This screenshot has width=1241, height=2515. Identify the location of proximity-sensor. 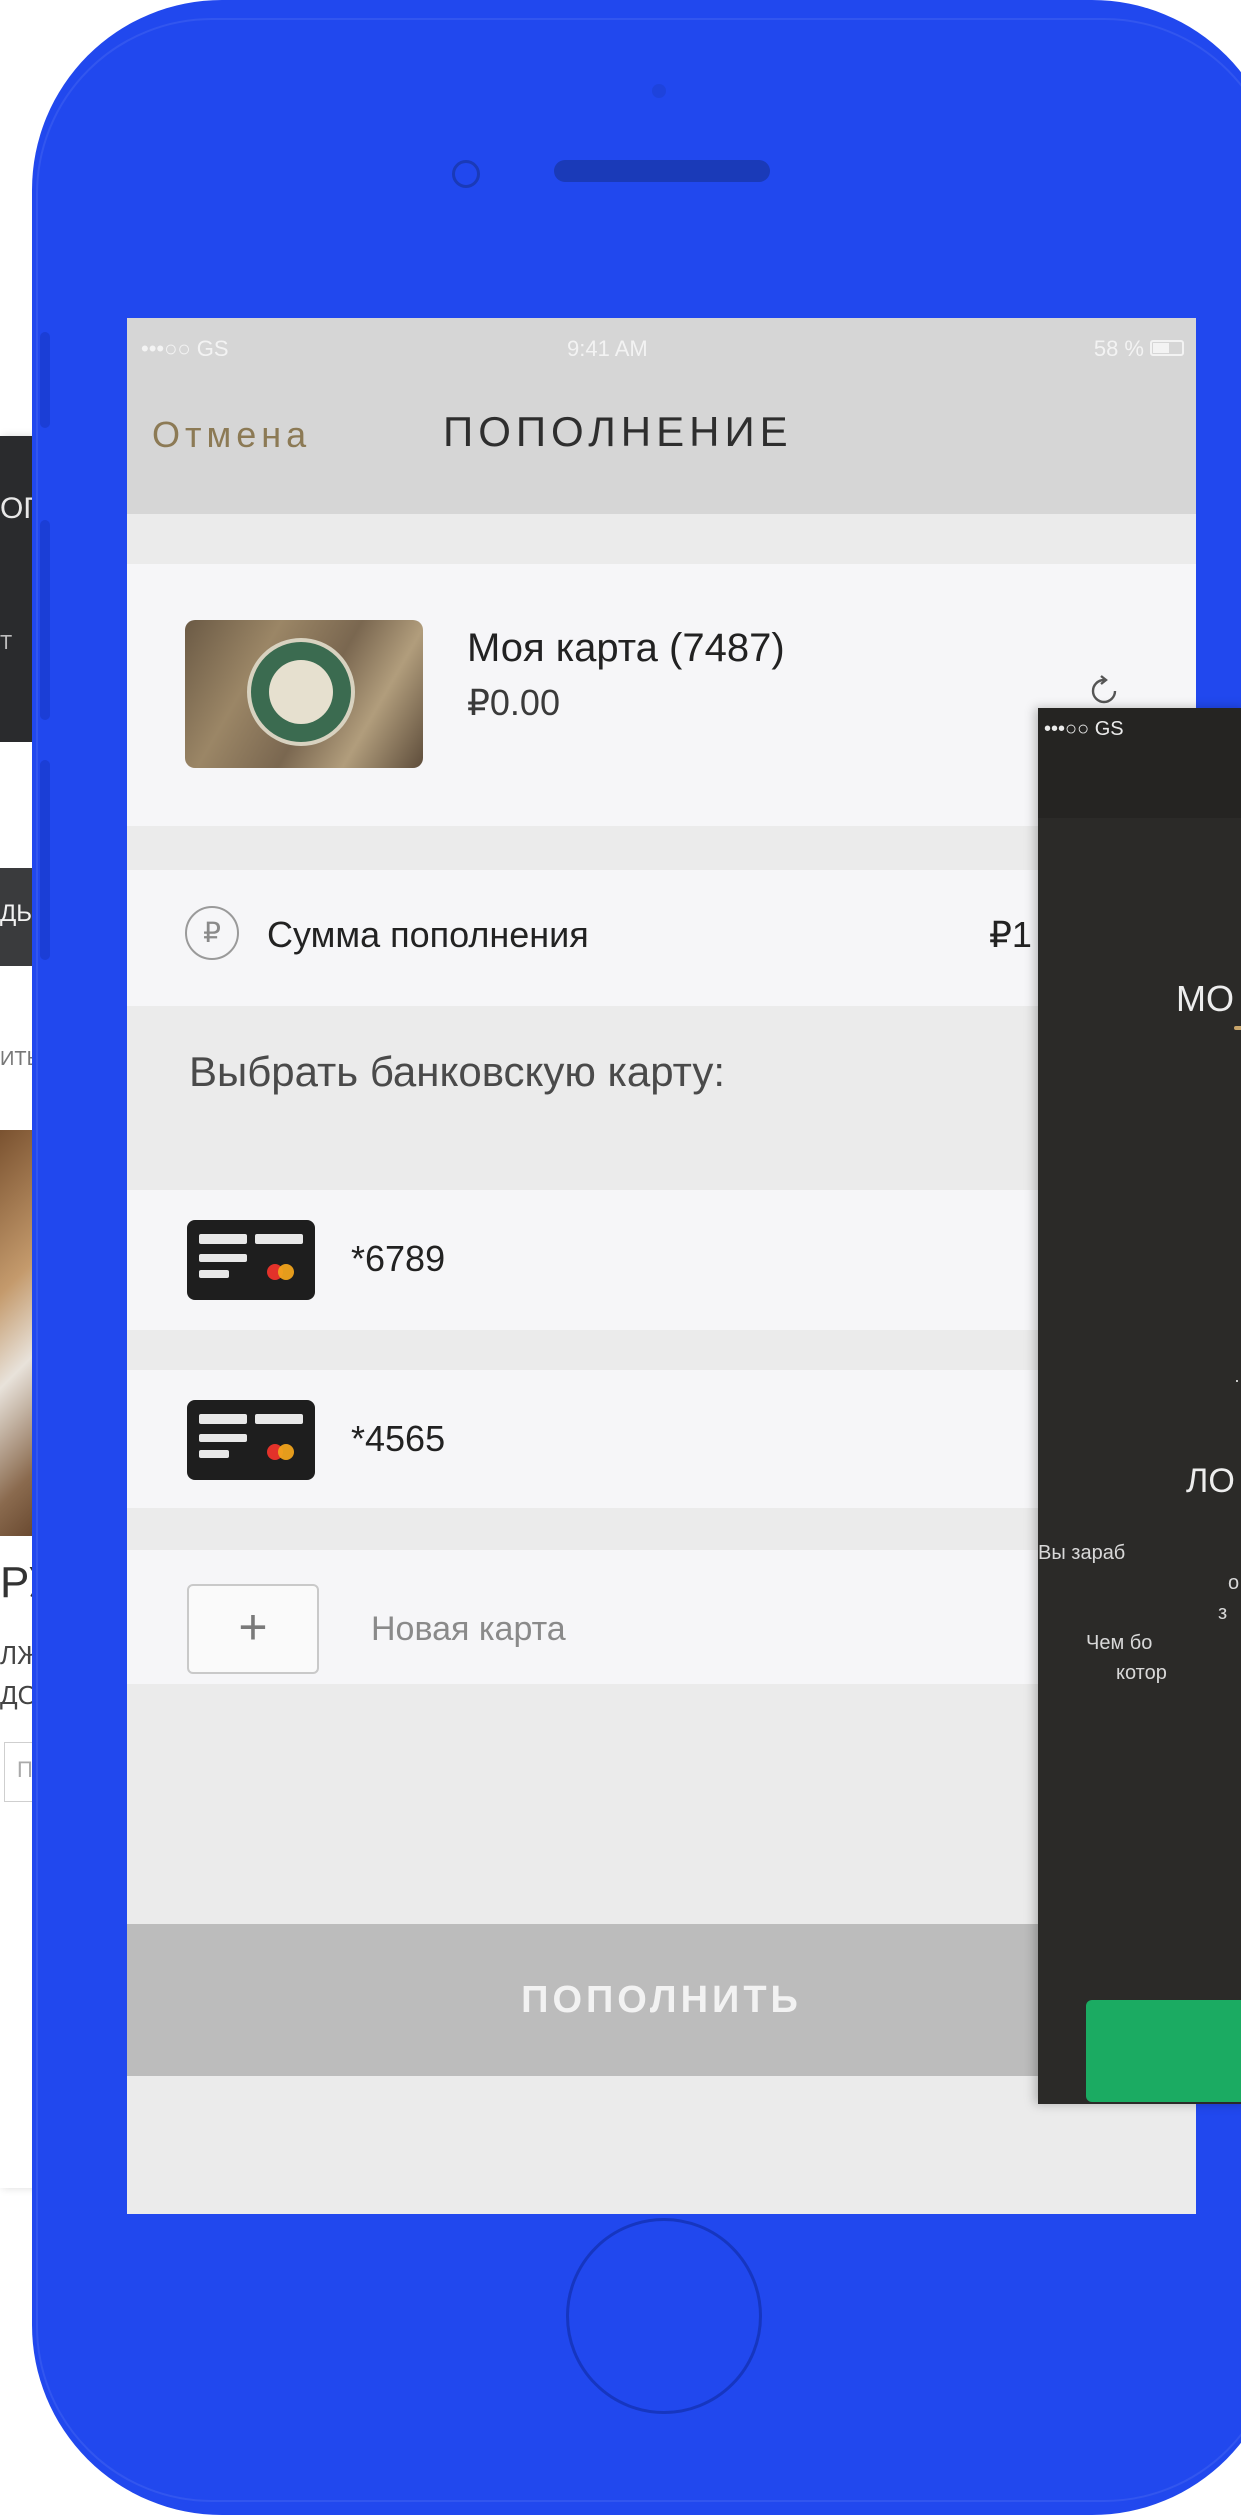
(659, 91).